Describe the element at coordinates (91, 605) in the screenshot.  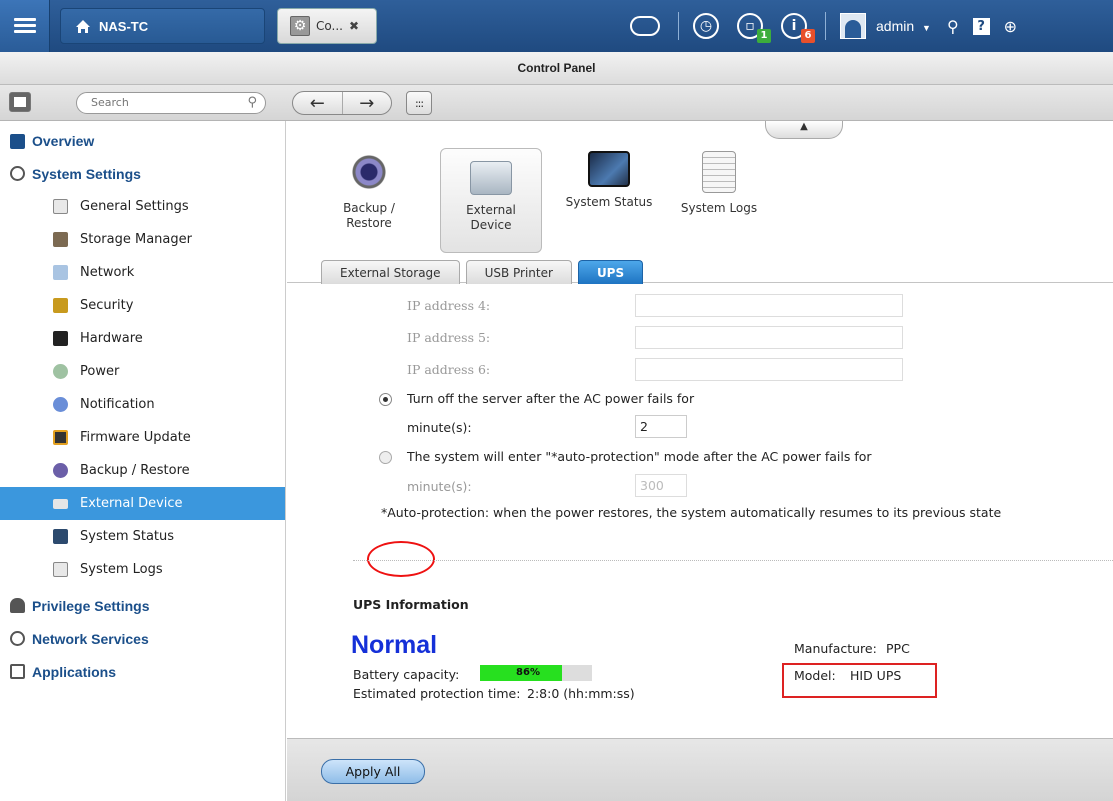
I see `sidebar-item-label: Privilege Settings` at that location.